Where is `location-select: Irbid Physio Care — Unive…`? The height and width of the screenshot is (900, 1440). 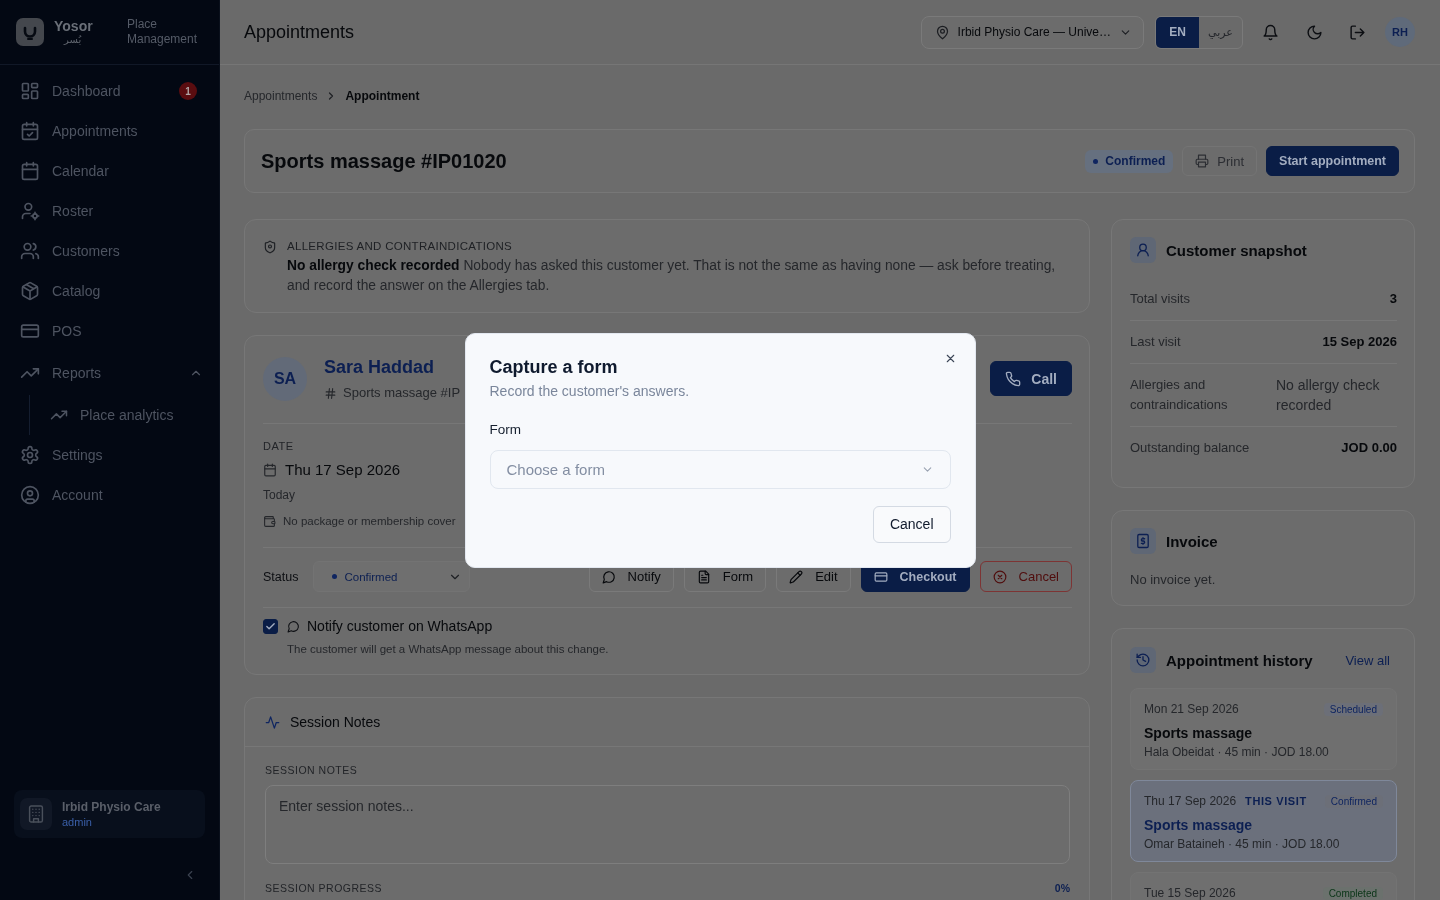
location-select: Irbid Physio Care — Unive… is located at coordinates (1032, 32).